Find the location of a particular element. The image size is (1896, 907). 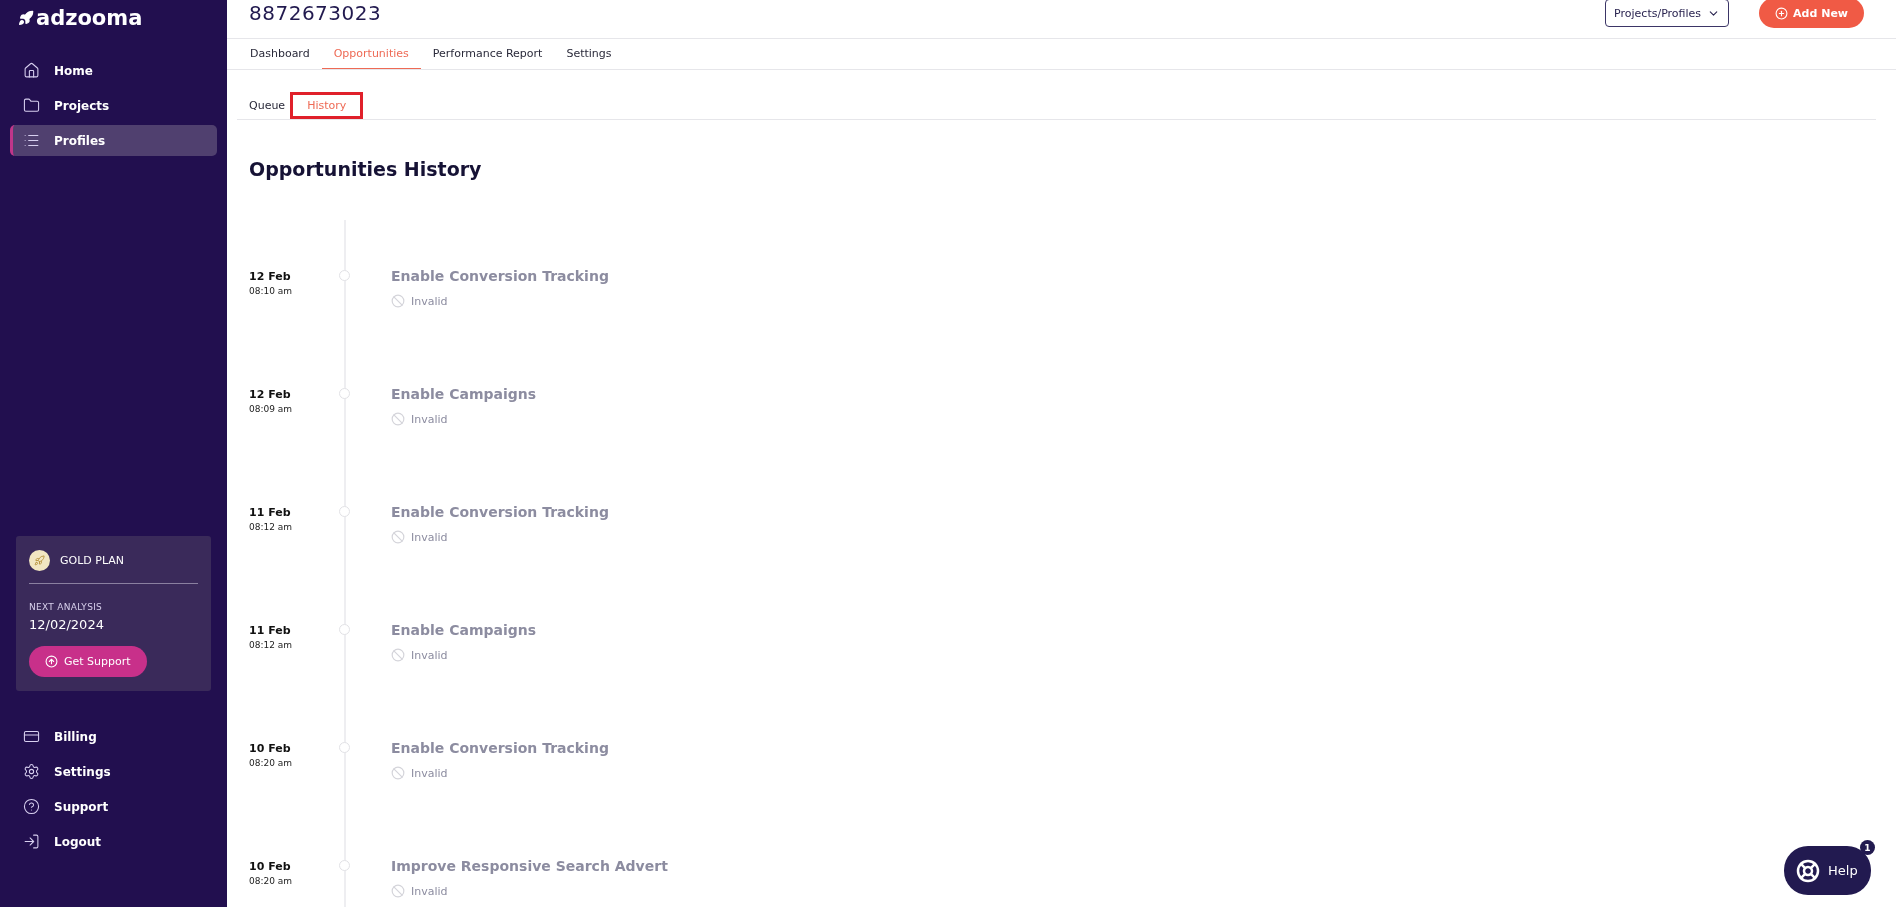

history-time: 08:10 am is located at coordinates (271, 291).